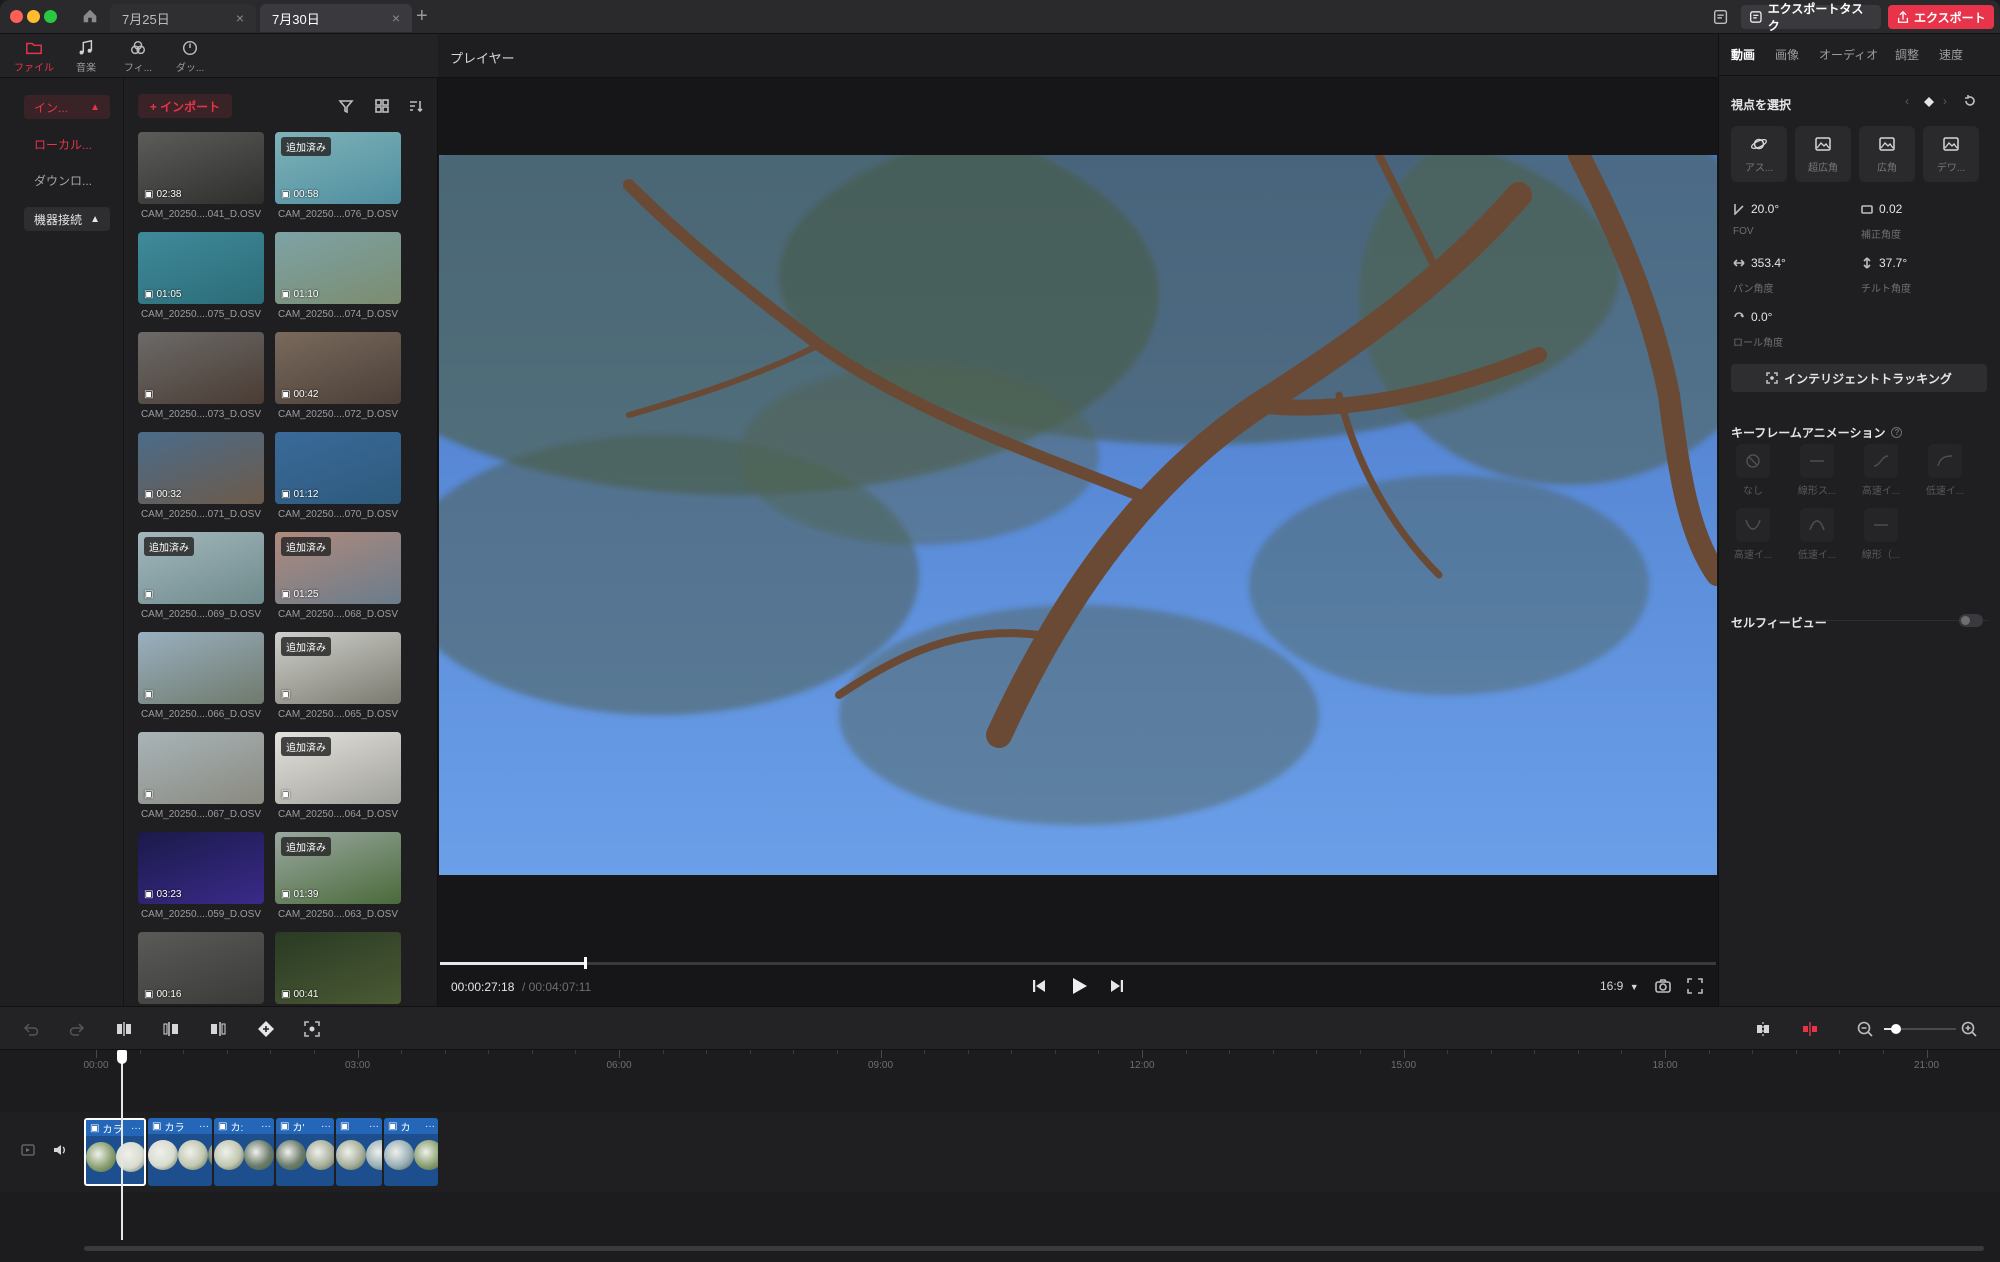 Image resolution: width=2000 pixels, height=1262 pixels. What do you see at coordinates (1907, 54) in the screenshot?
I see `tab-adjust: 調整` at bounding box center [1907, 54].